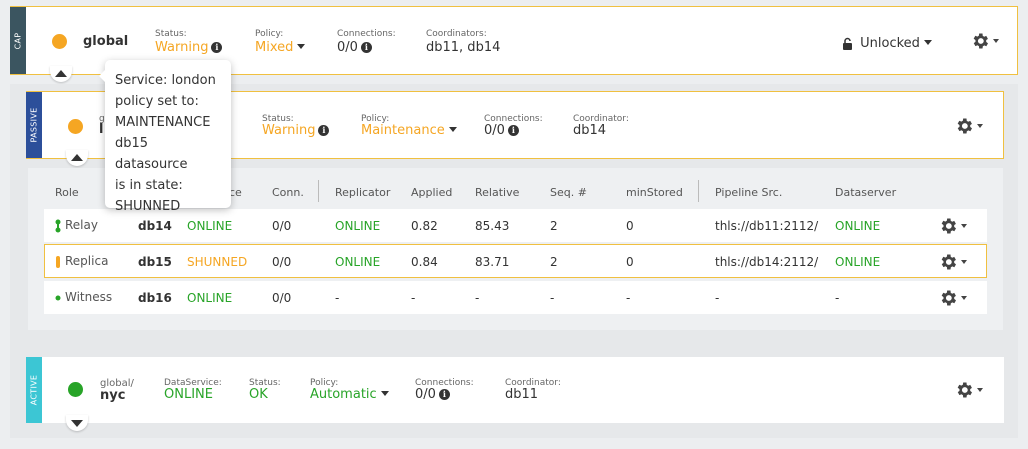 This screenshot has width=1028, height=449. Describe the element at coordinates (83, 297) in the screenshot. I see `row-role: Witness` at that location.